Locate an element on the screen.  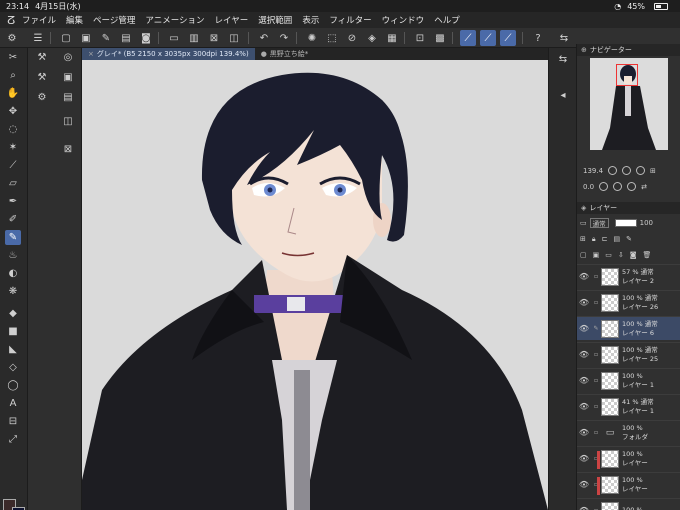
frame-icon: ◇ is located at coordinates (13, 367).